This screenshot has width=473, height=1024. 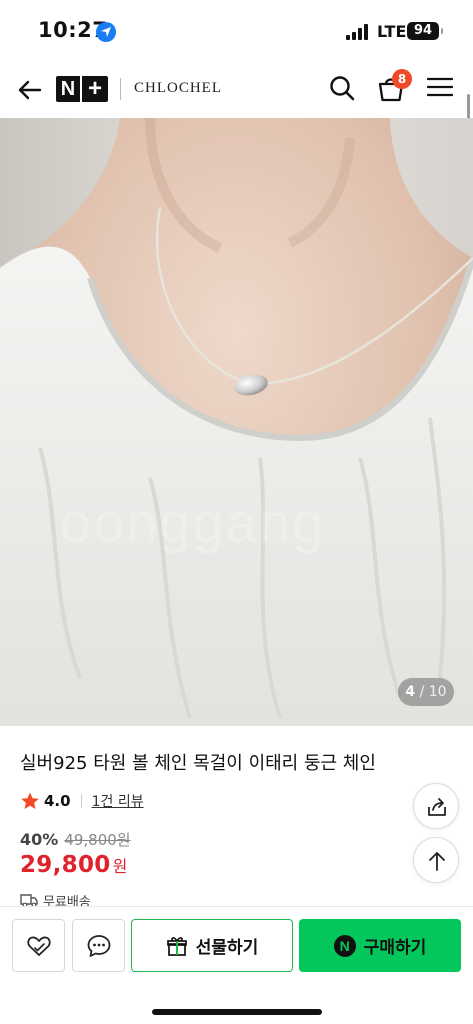 What do you see at coordinates (94, 88) in the screenshot?
I see `logo-plus: +` at bounding box center [94, 88].